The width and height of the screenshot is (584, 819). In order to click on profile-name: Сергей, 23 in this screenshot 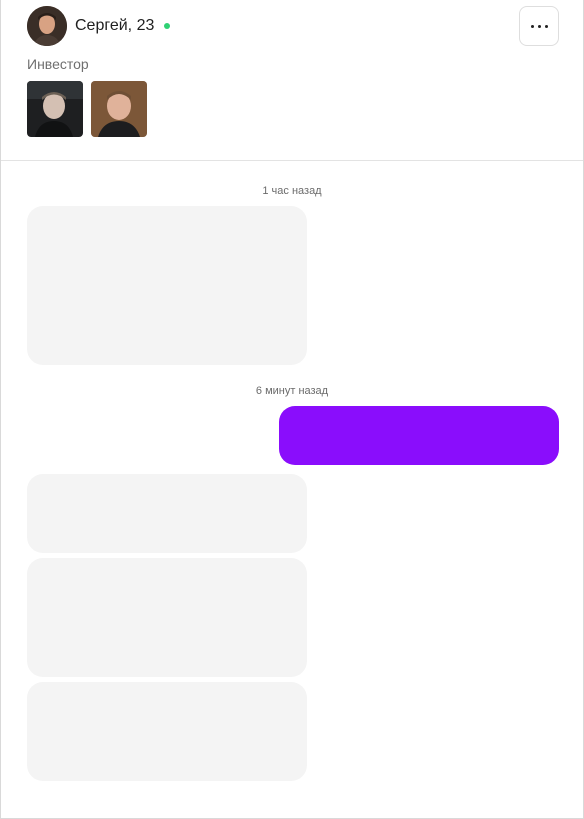, I will do `click(114, 26)`.